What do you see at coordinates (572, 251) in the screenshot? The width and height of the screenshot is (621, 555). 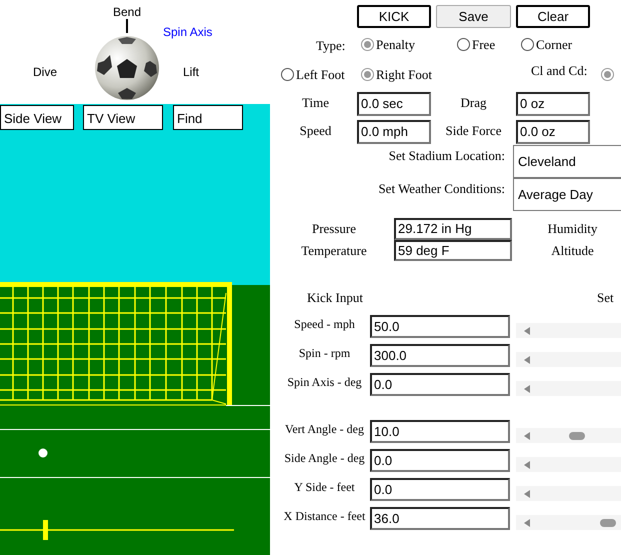 I see `field-label: Altitude` at bounding box center [572, 251].